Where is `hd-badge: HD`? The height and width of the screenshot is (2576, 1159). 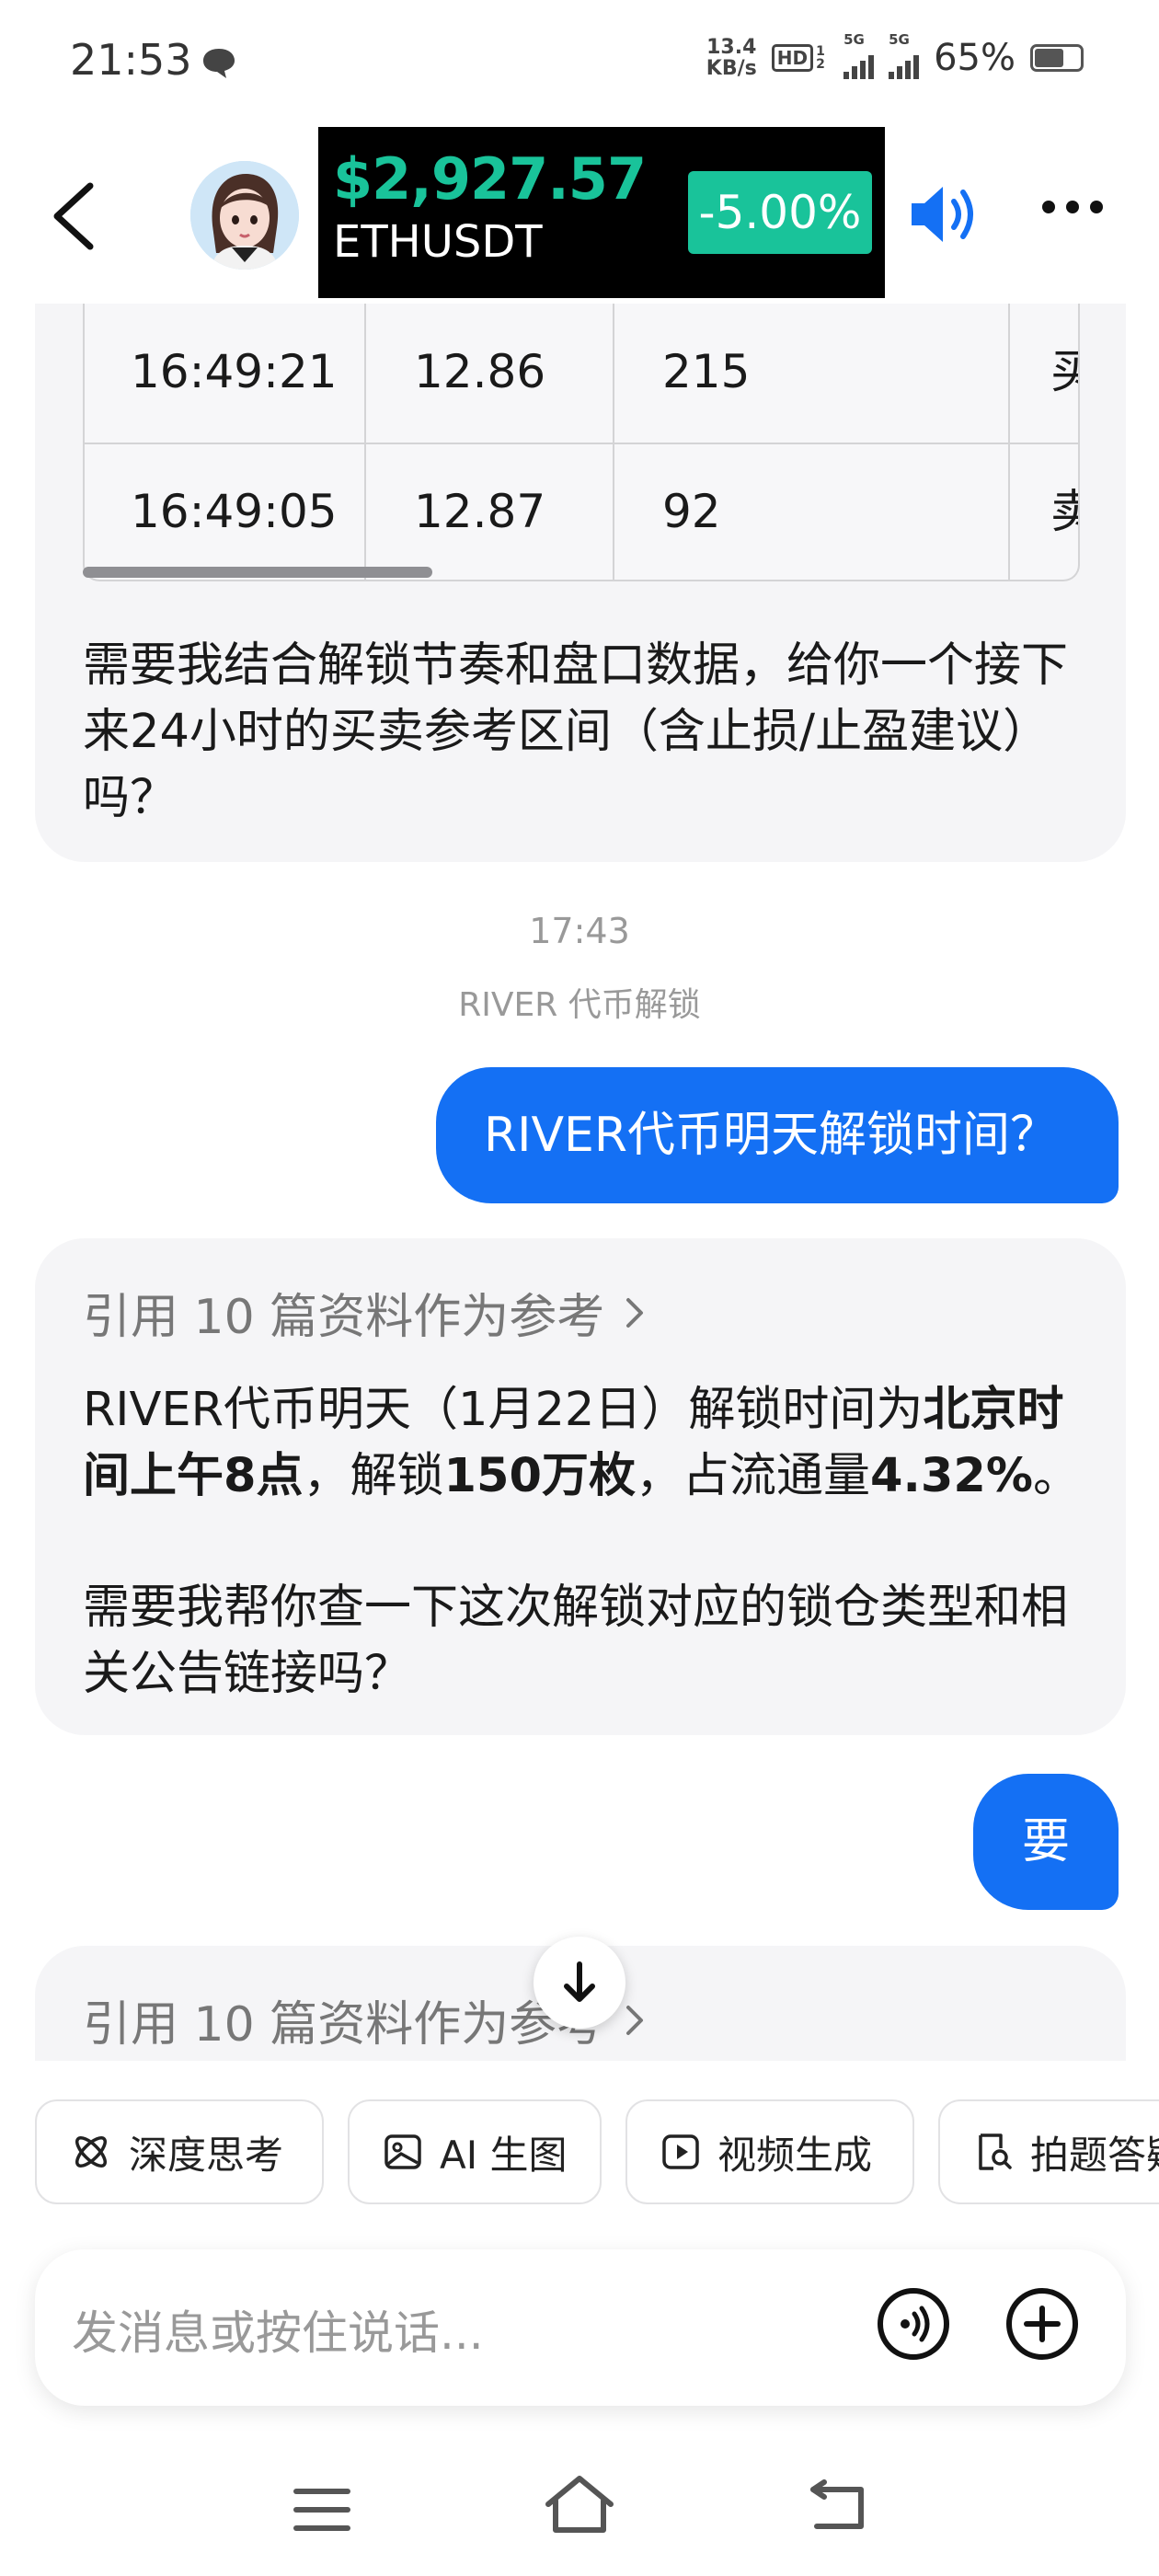 hd-badge: HD is located at coordinates (792, 58).